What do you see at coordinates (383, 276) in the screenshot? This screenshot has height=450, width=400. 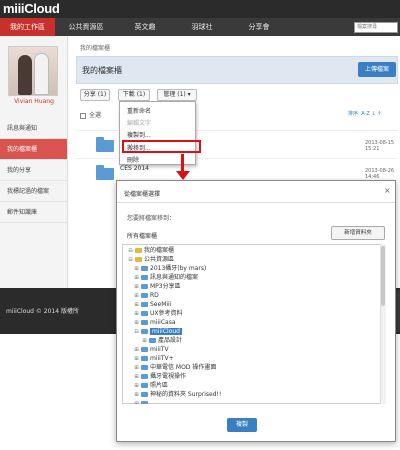 I see `tree-scroll-thumb` at bounding box center [383, 276].